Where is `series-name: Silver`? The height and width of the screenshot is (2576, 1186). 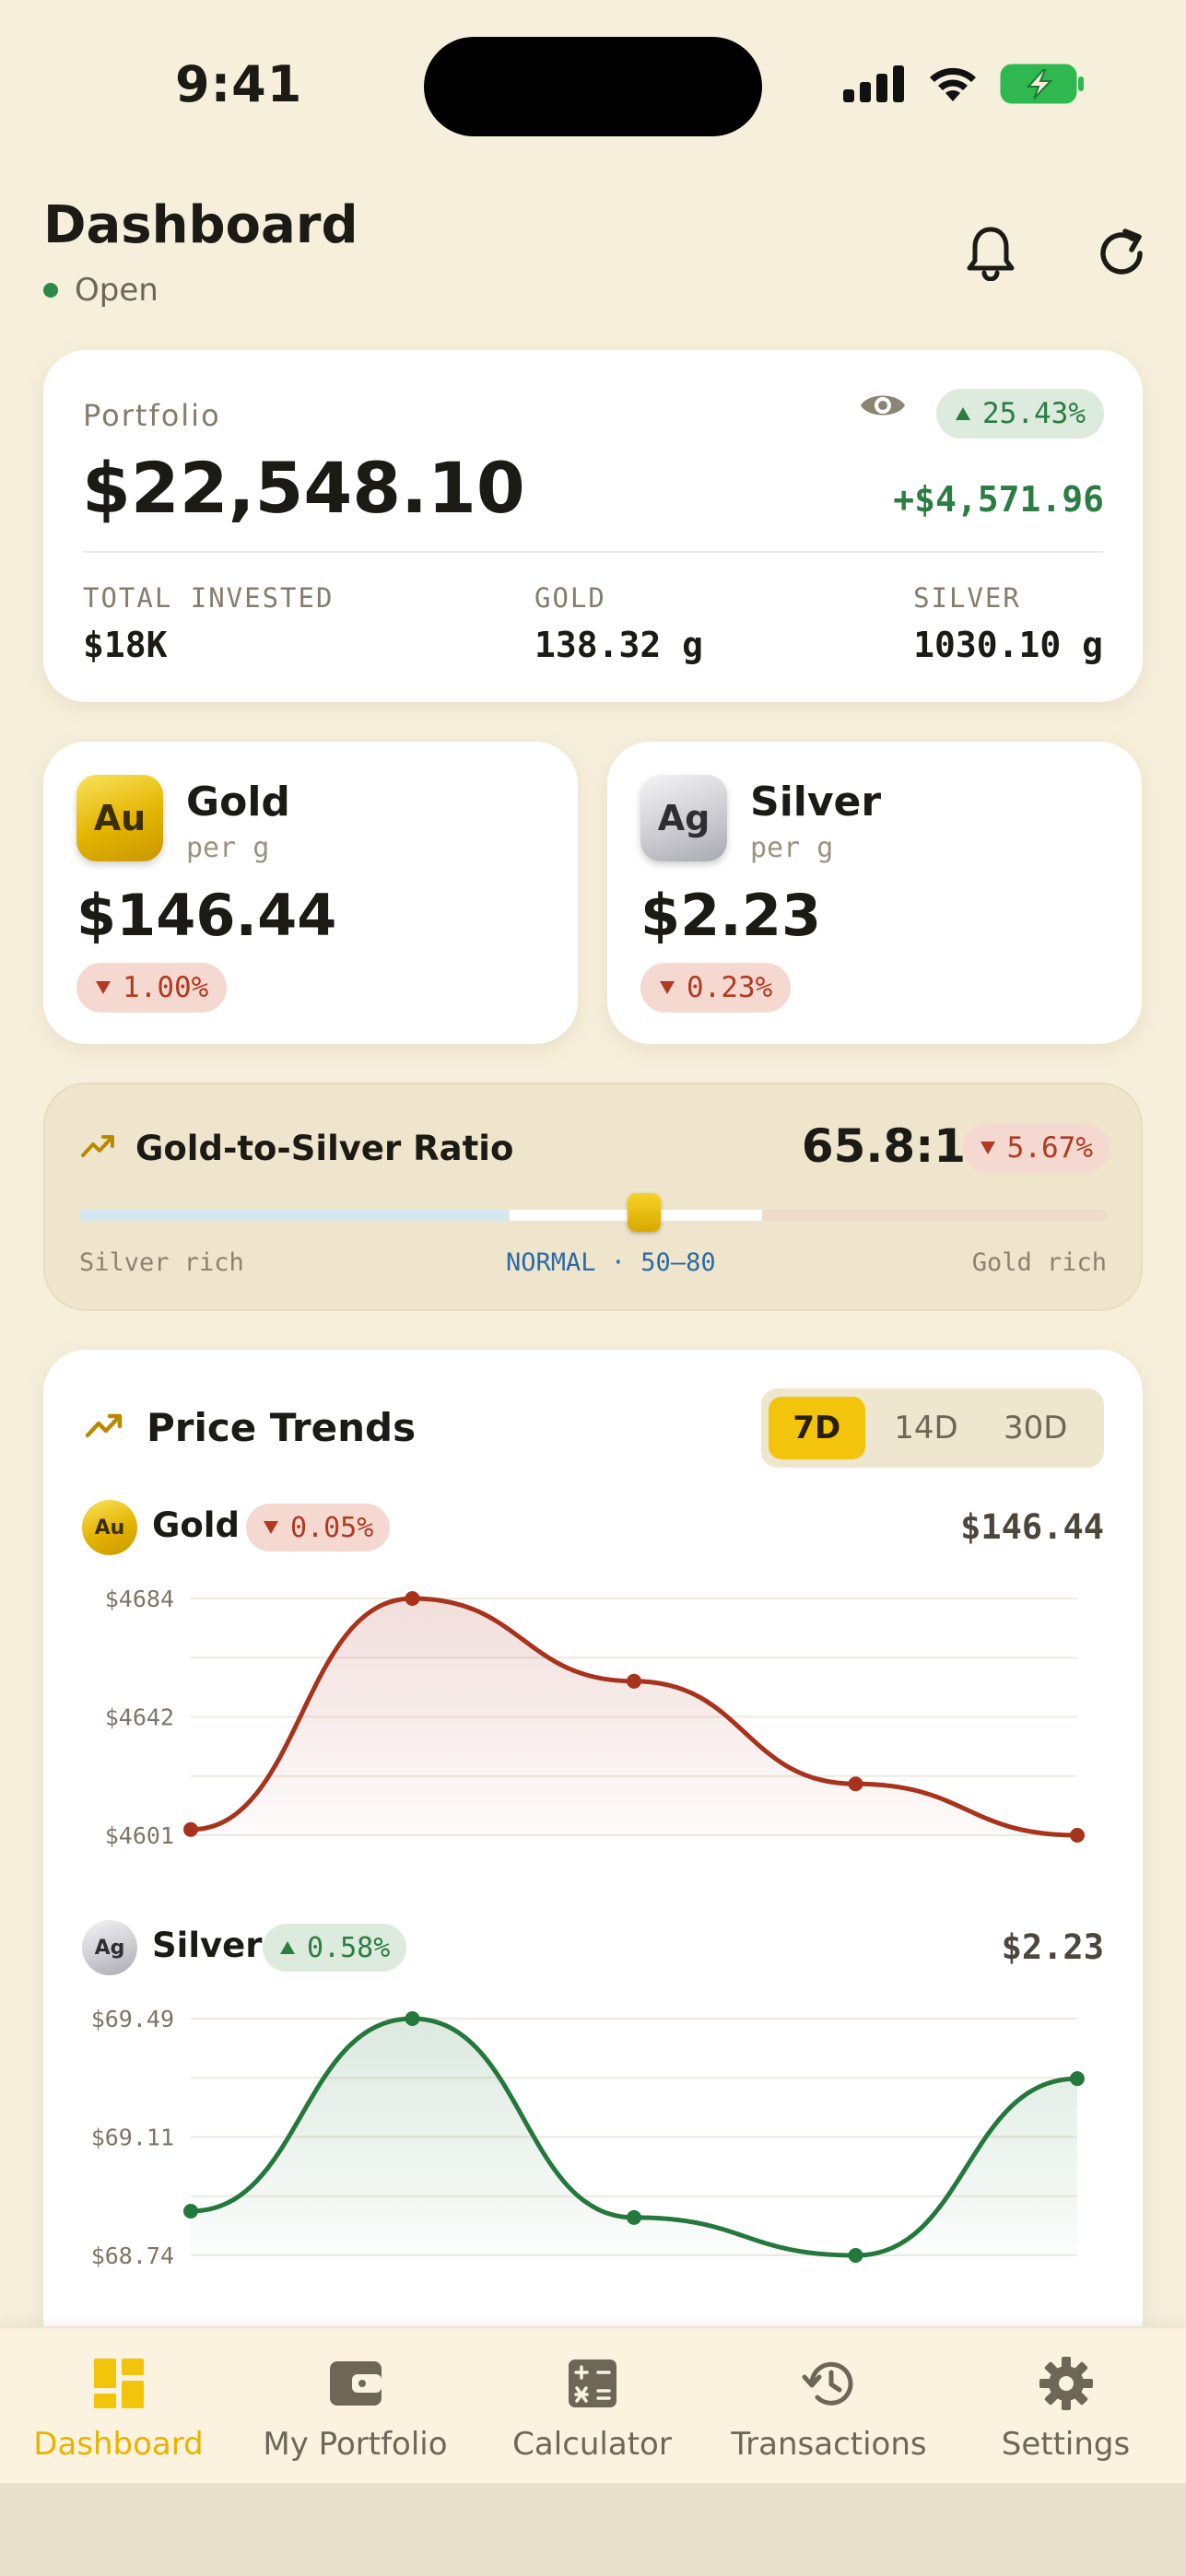 series-name: Silver is located at coordinates (207, 1945).